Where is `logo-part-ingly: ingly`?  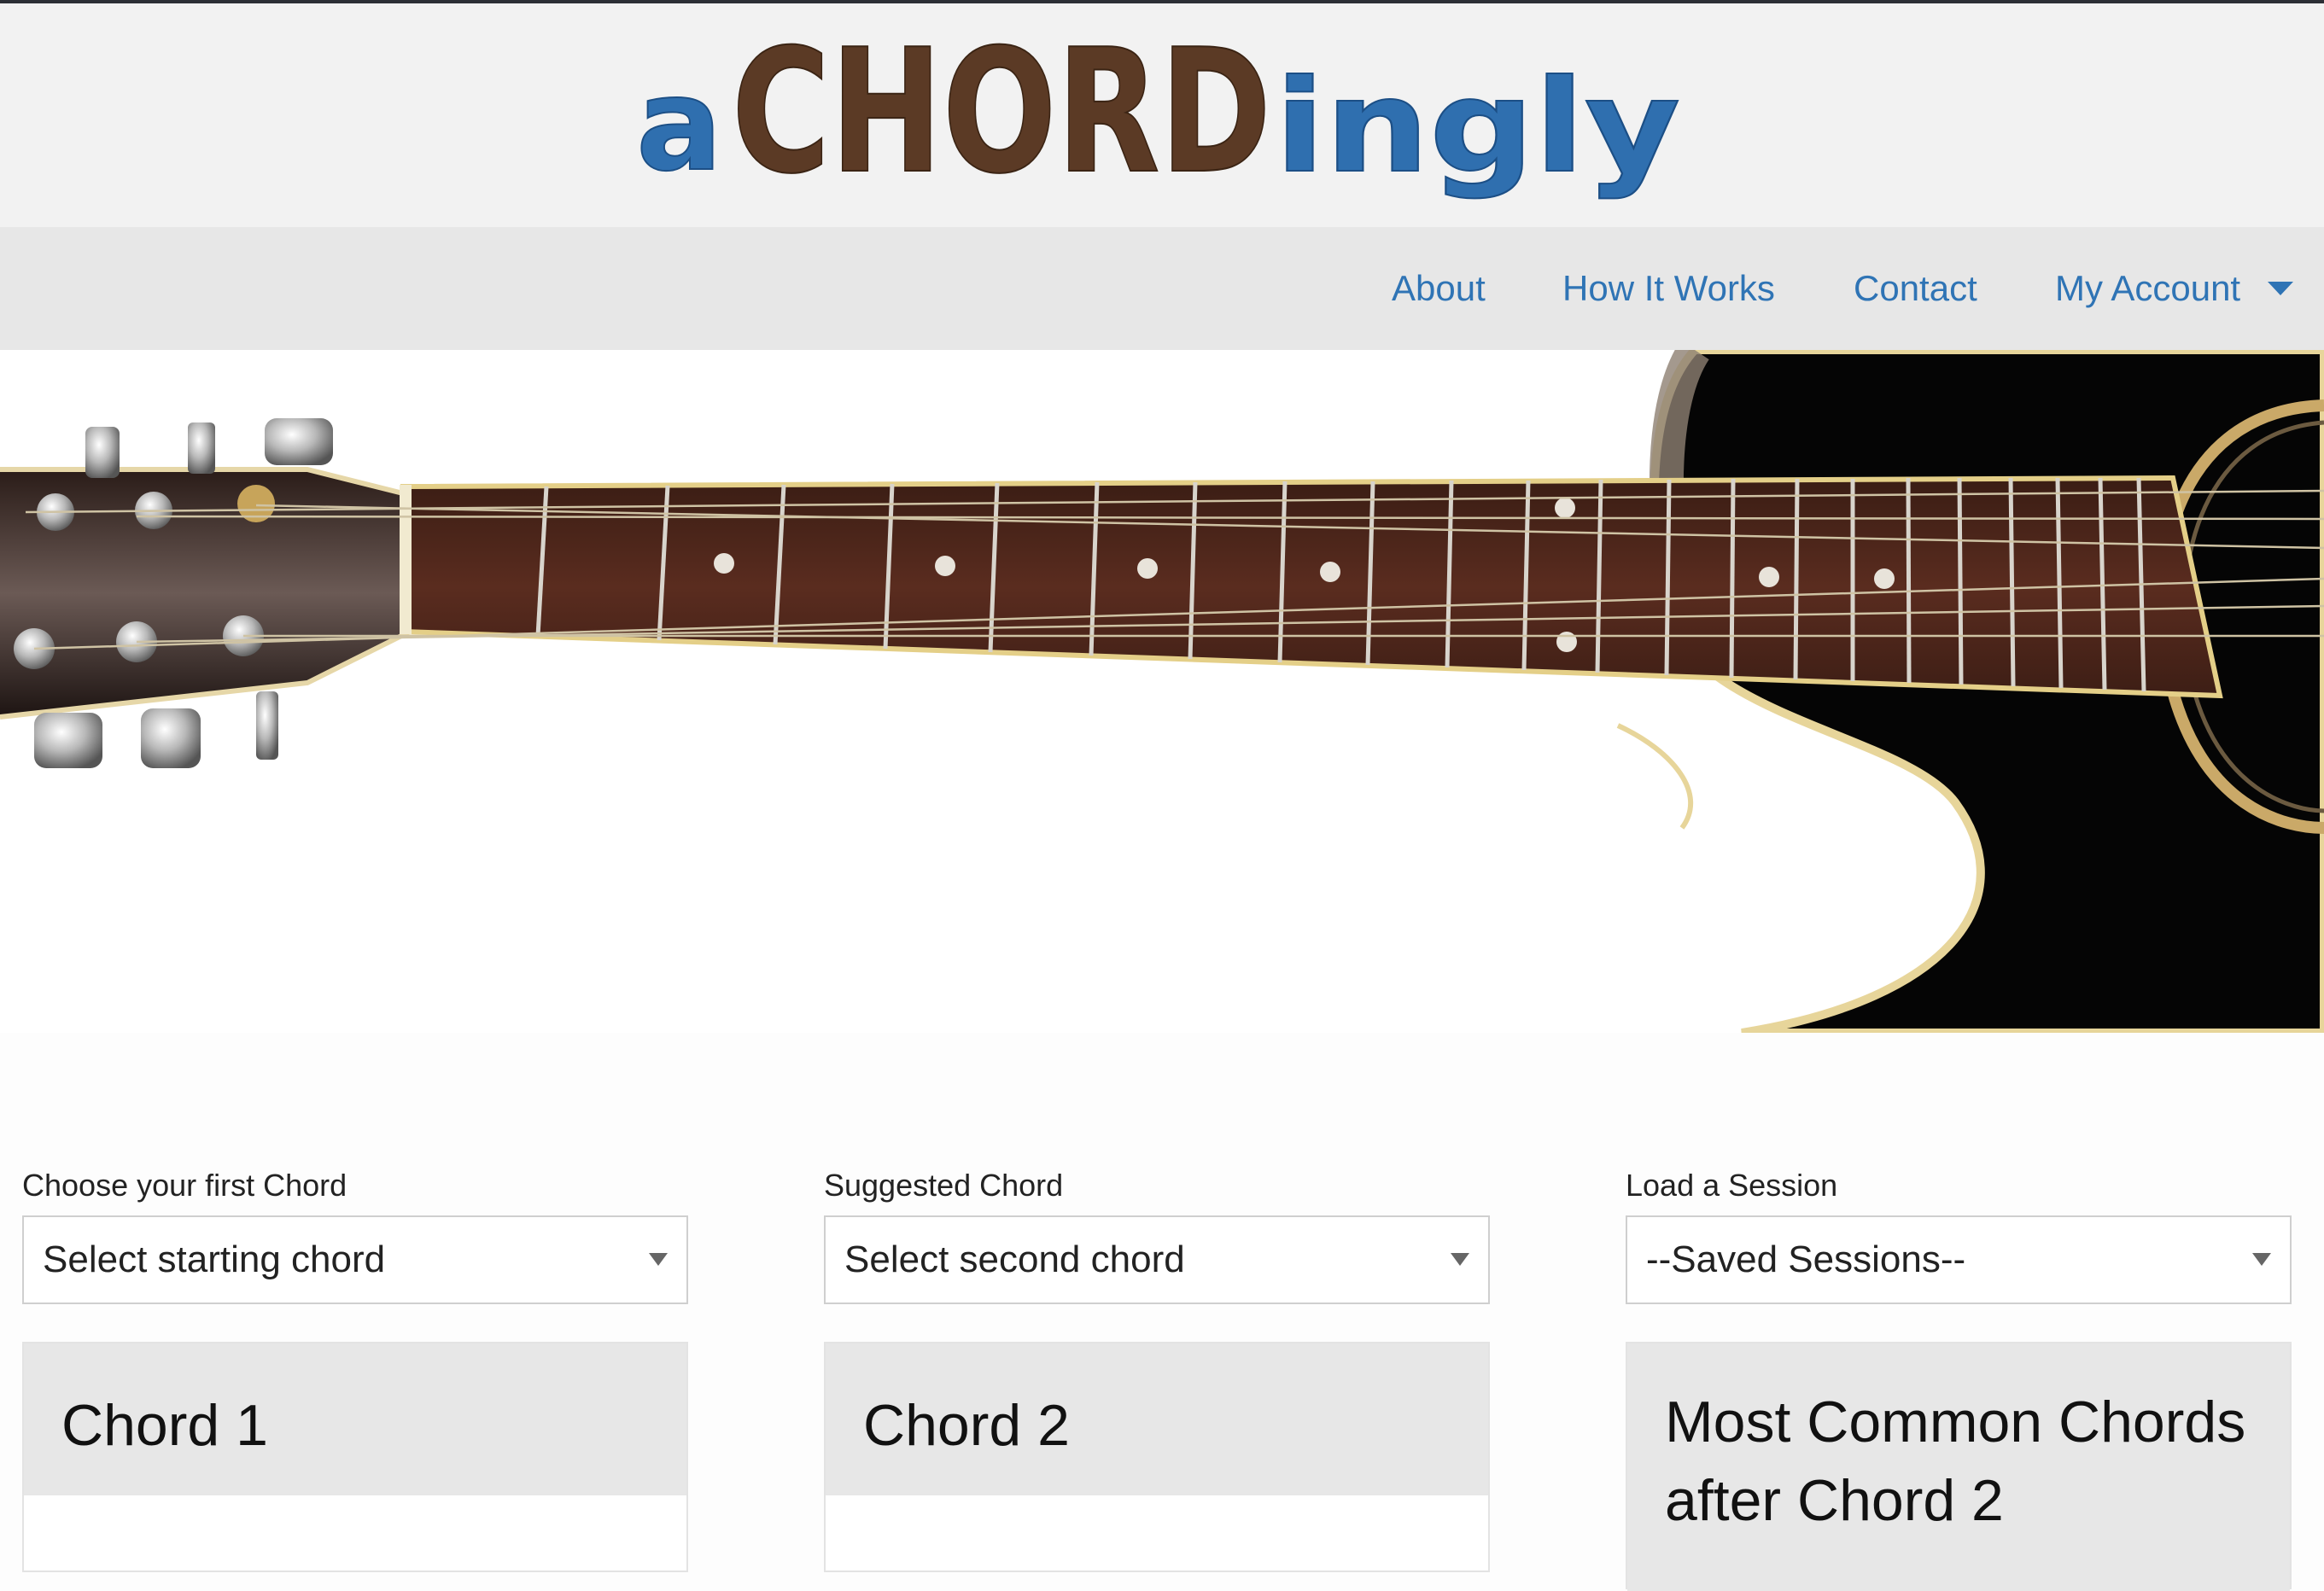
logo-part-ingly: ingly is located at coordinates (1477, 127).